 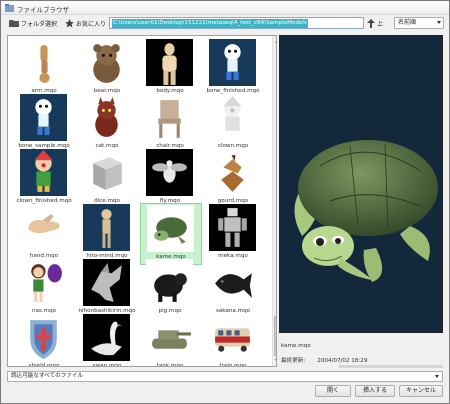 What do you see at coordinates (419, 23) in the screenshot?
I see `sort-dropdown: 名前順` at bounding box center [419, 23].